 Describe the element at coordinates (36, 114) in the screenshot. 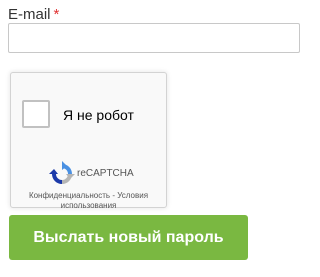

I see `recaptcha-checkbox` at that location.